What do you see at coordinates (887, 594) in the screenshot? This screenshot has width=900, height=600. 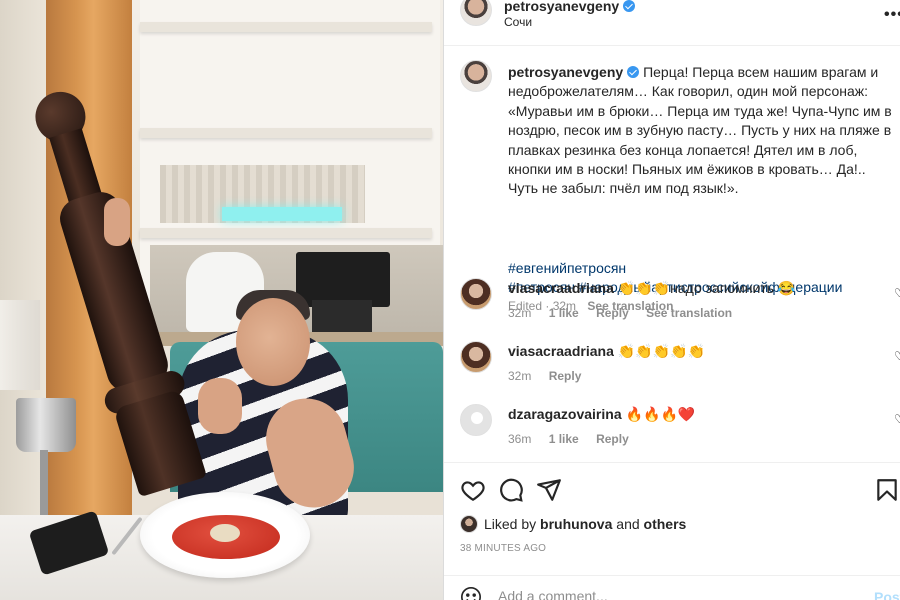 I see `post-comment-button: Post` at bounding box center [887, 594].